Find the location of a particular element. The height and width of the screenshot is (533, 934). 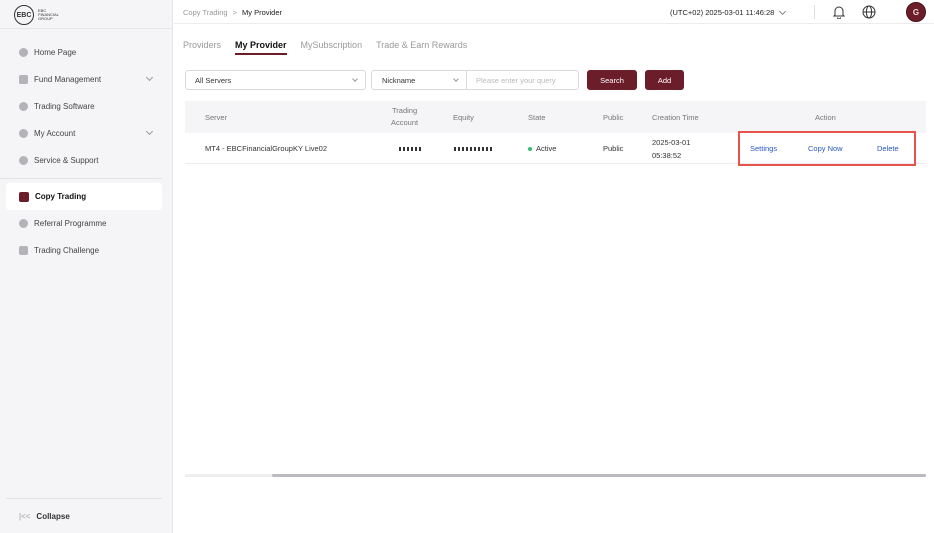

sidebar-item-label: My Account is located at coordinates (55, 133).